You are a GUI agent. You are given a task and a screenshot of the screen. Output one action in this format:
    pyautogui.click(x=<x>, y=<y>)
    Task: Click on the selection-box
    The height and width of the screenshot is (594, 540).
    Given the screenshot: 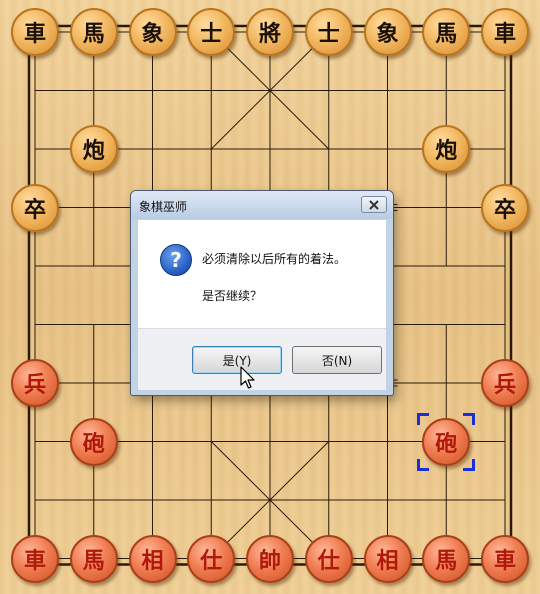 What is the action you would take?
    pyautogui.click(x=446, y=441)
    